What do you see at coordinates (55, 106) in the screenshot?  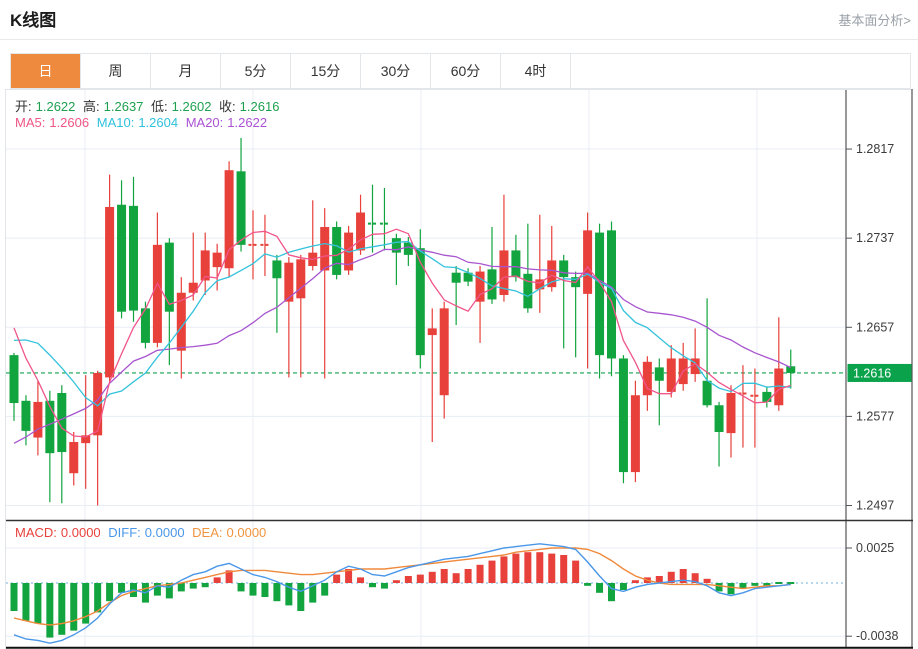 I see `open-value: 1.2622` at bounding box center [55, 106].